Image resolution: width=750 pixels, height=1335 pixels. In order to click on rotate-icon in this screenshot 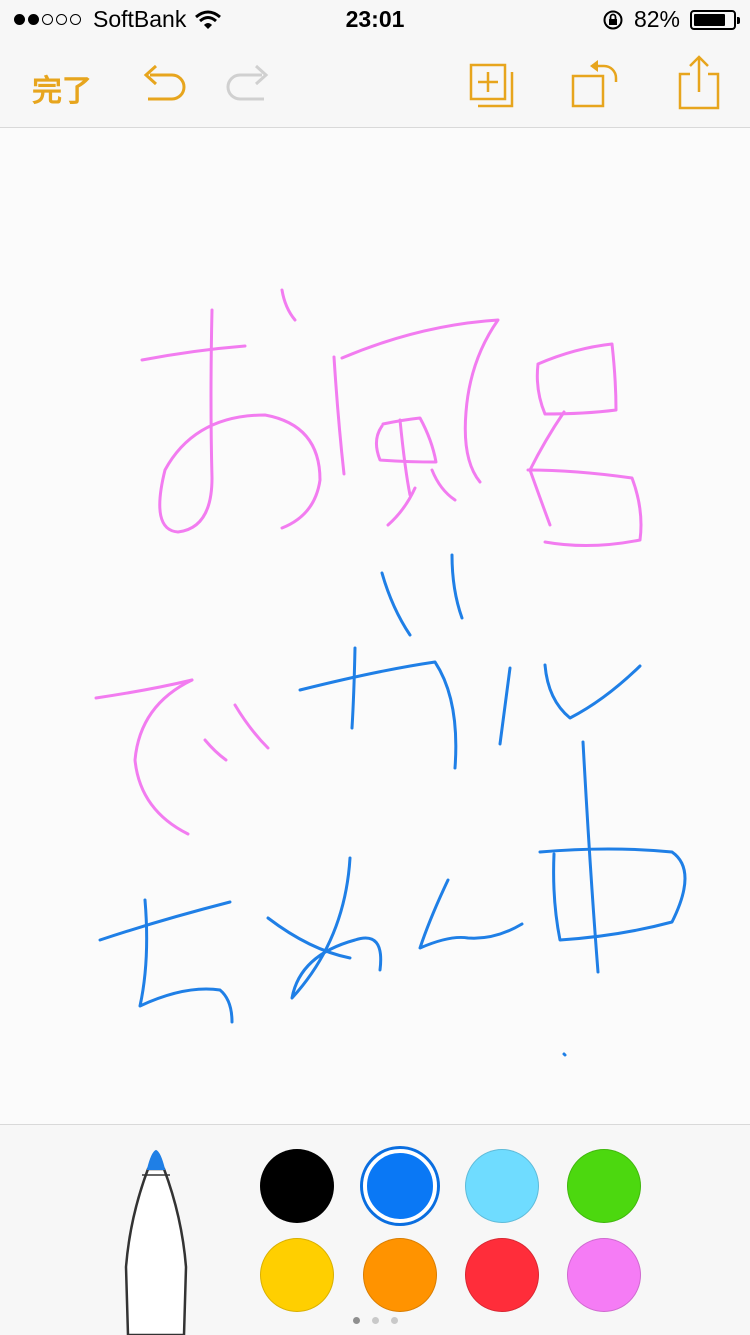, I will do `click(595, 85)`.